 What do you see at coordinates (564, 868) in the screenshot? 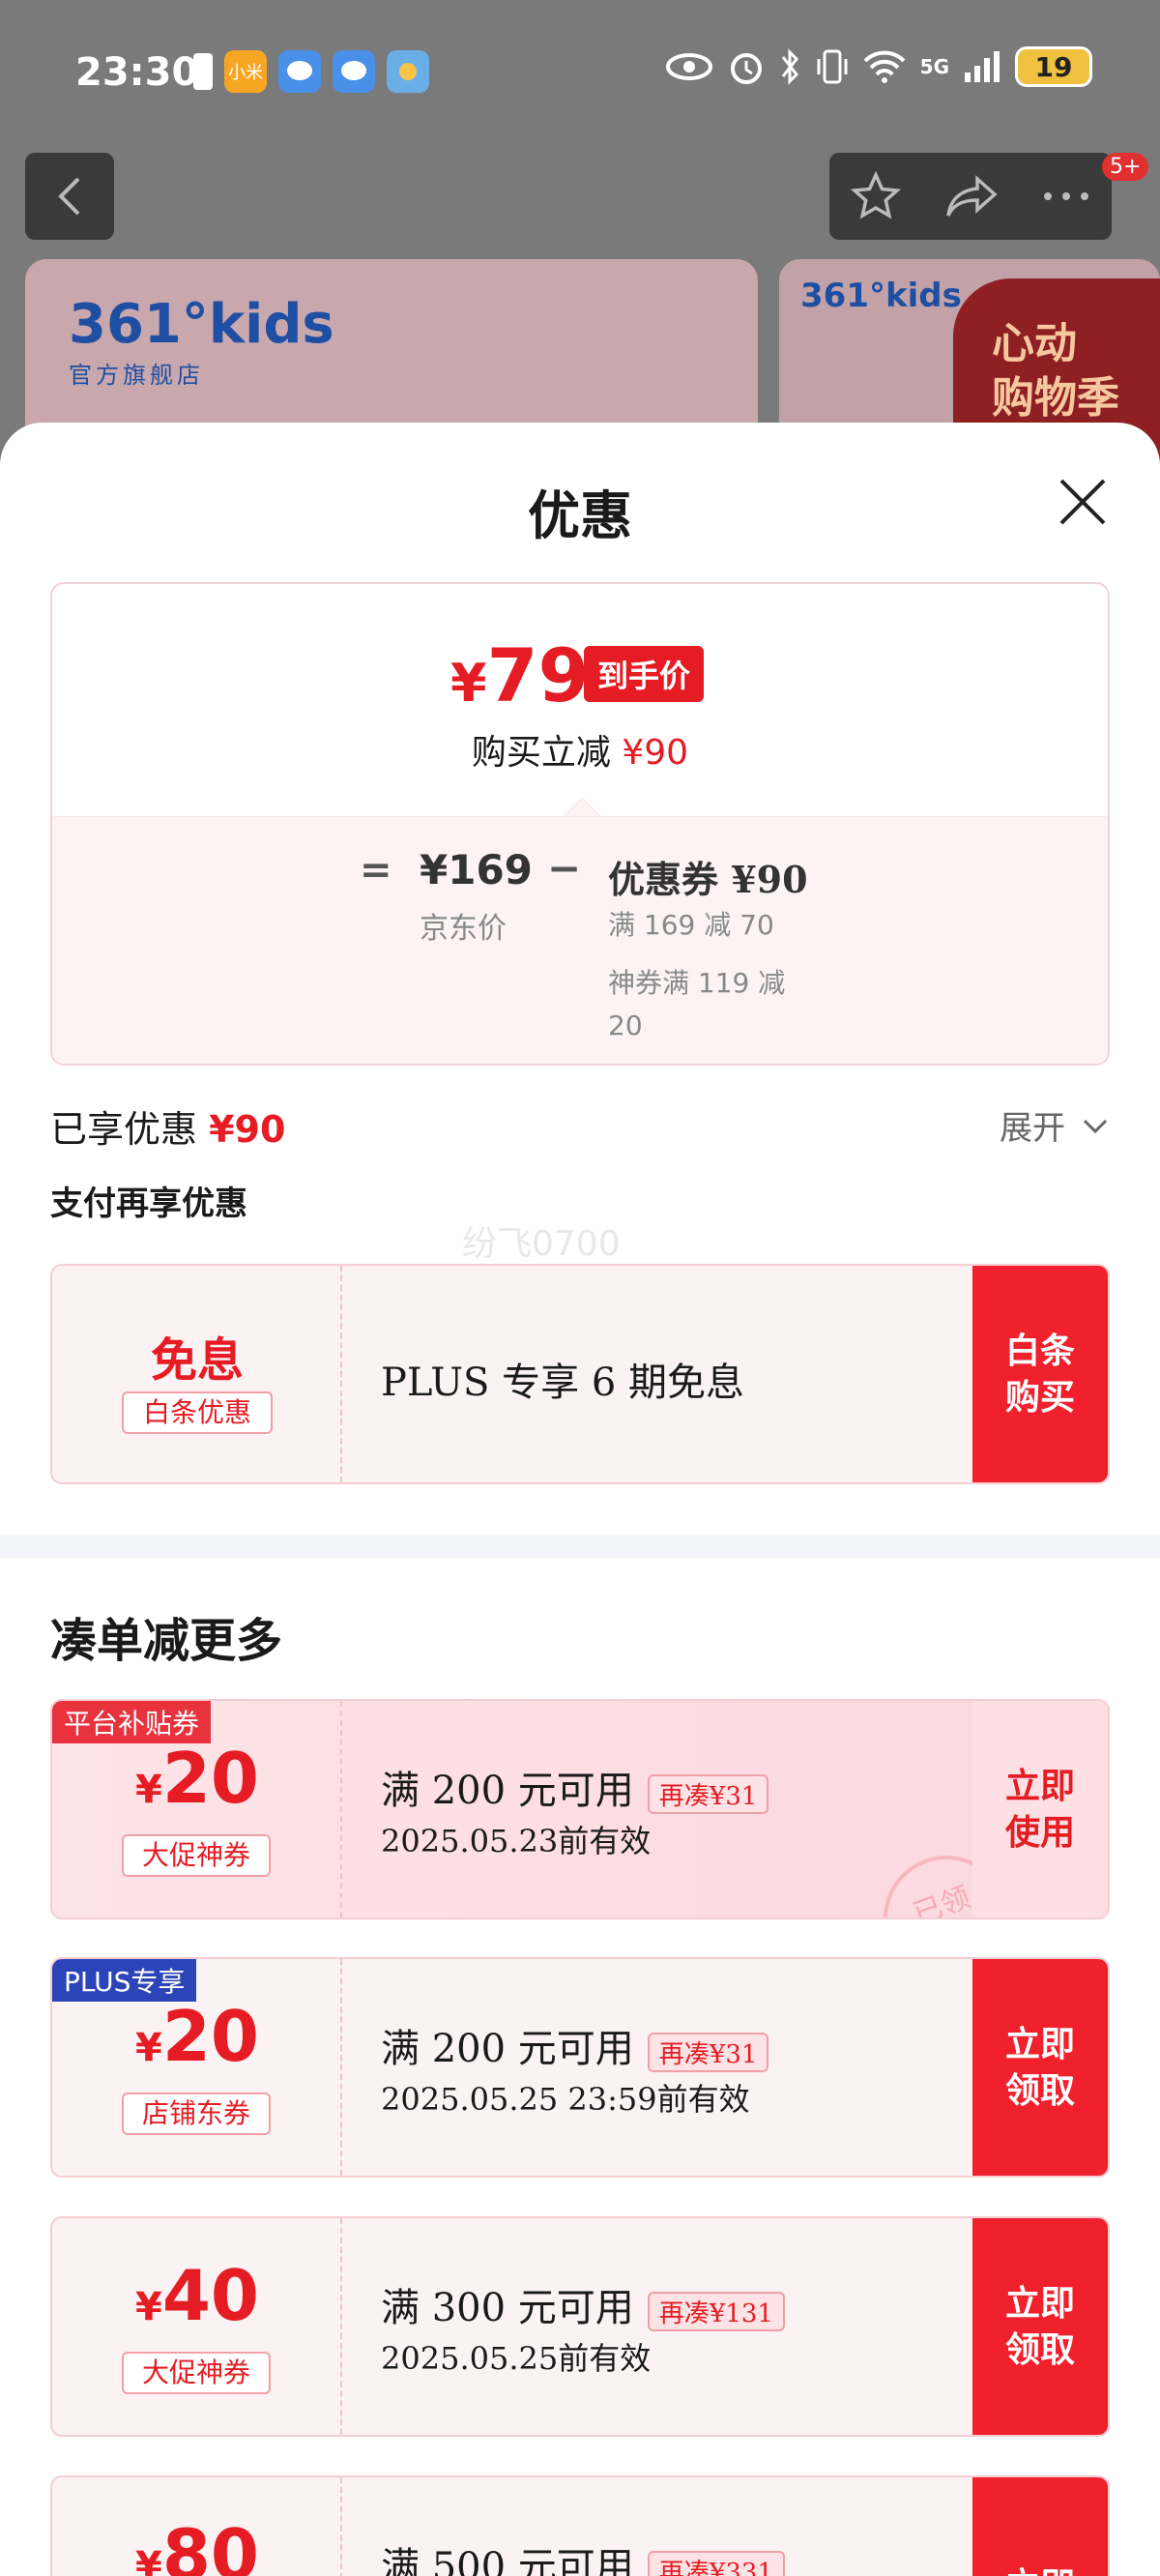
I see `minus-sign: −` at bounding box center [564, 868].